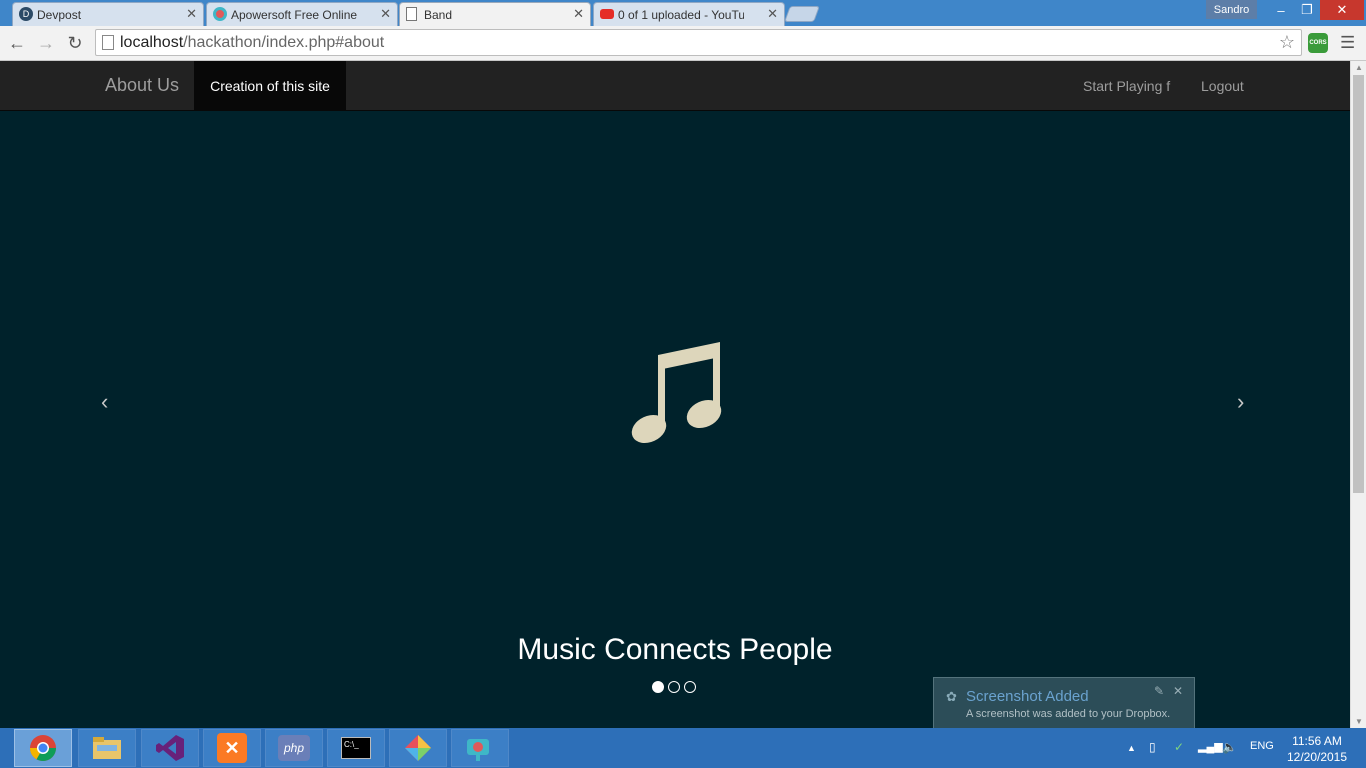  Describe the element at coordinates (1358, 284) in the screenshot. I see `scrollbar-thumb` at that location.